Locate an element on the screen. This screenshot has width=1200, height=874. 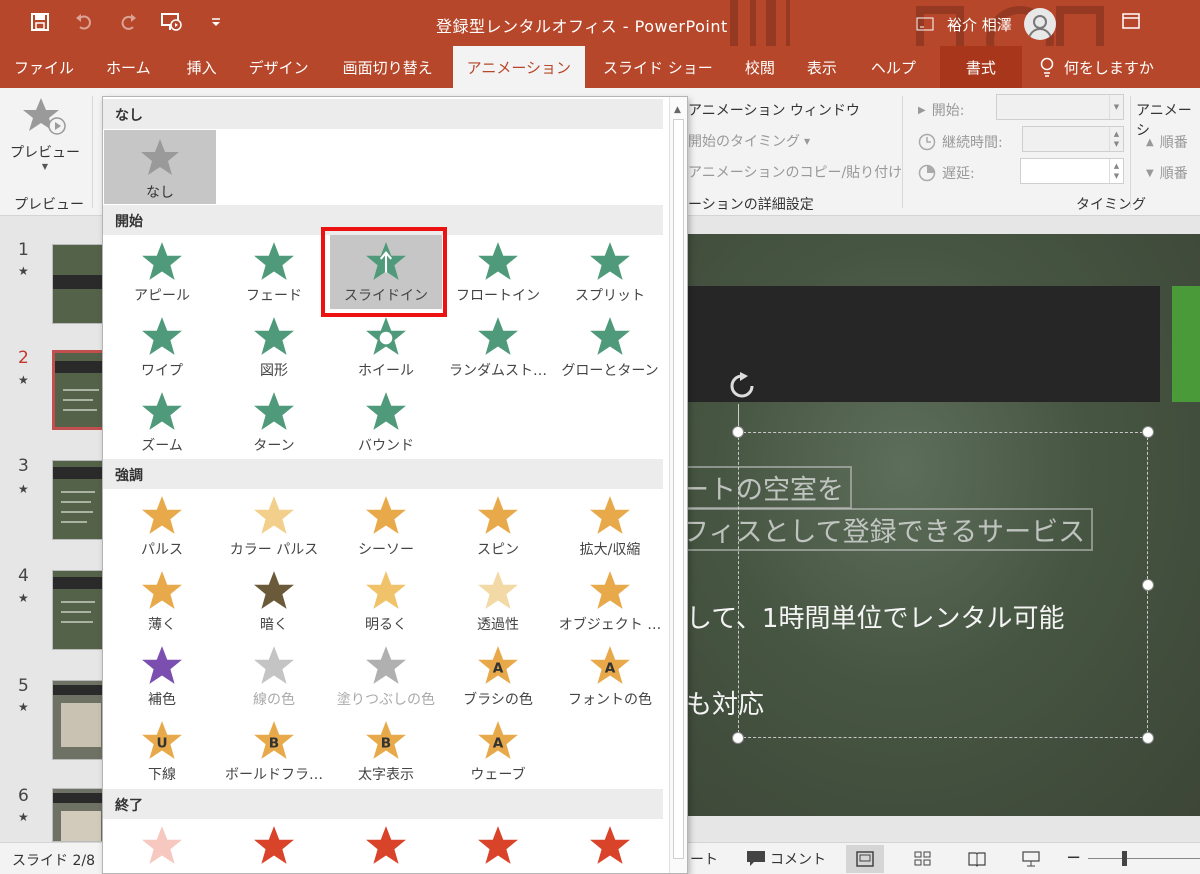
animation-none: なし is located at coordinates (160, 167).